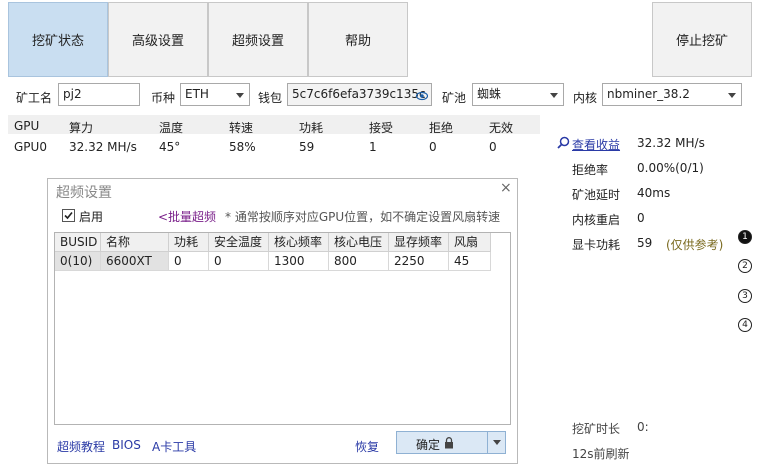  I want to click on gpu-col-header: 算力, so click(81, 128).